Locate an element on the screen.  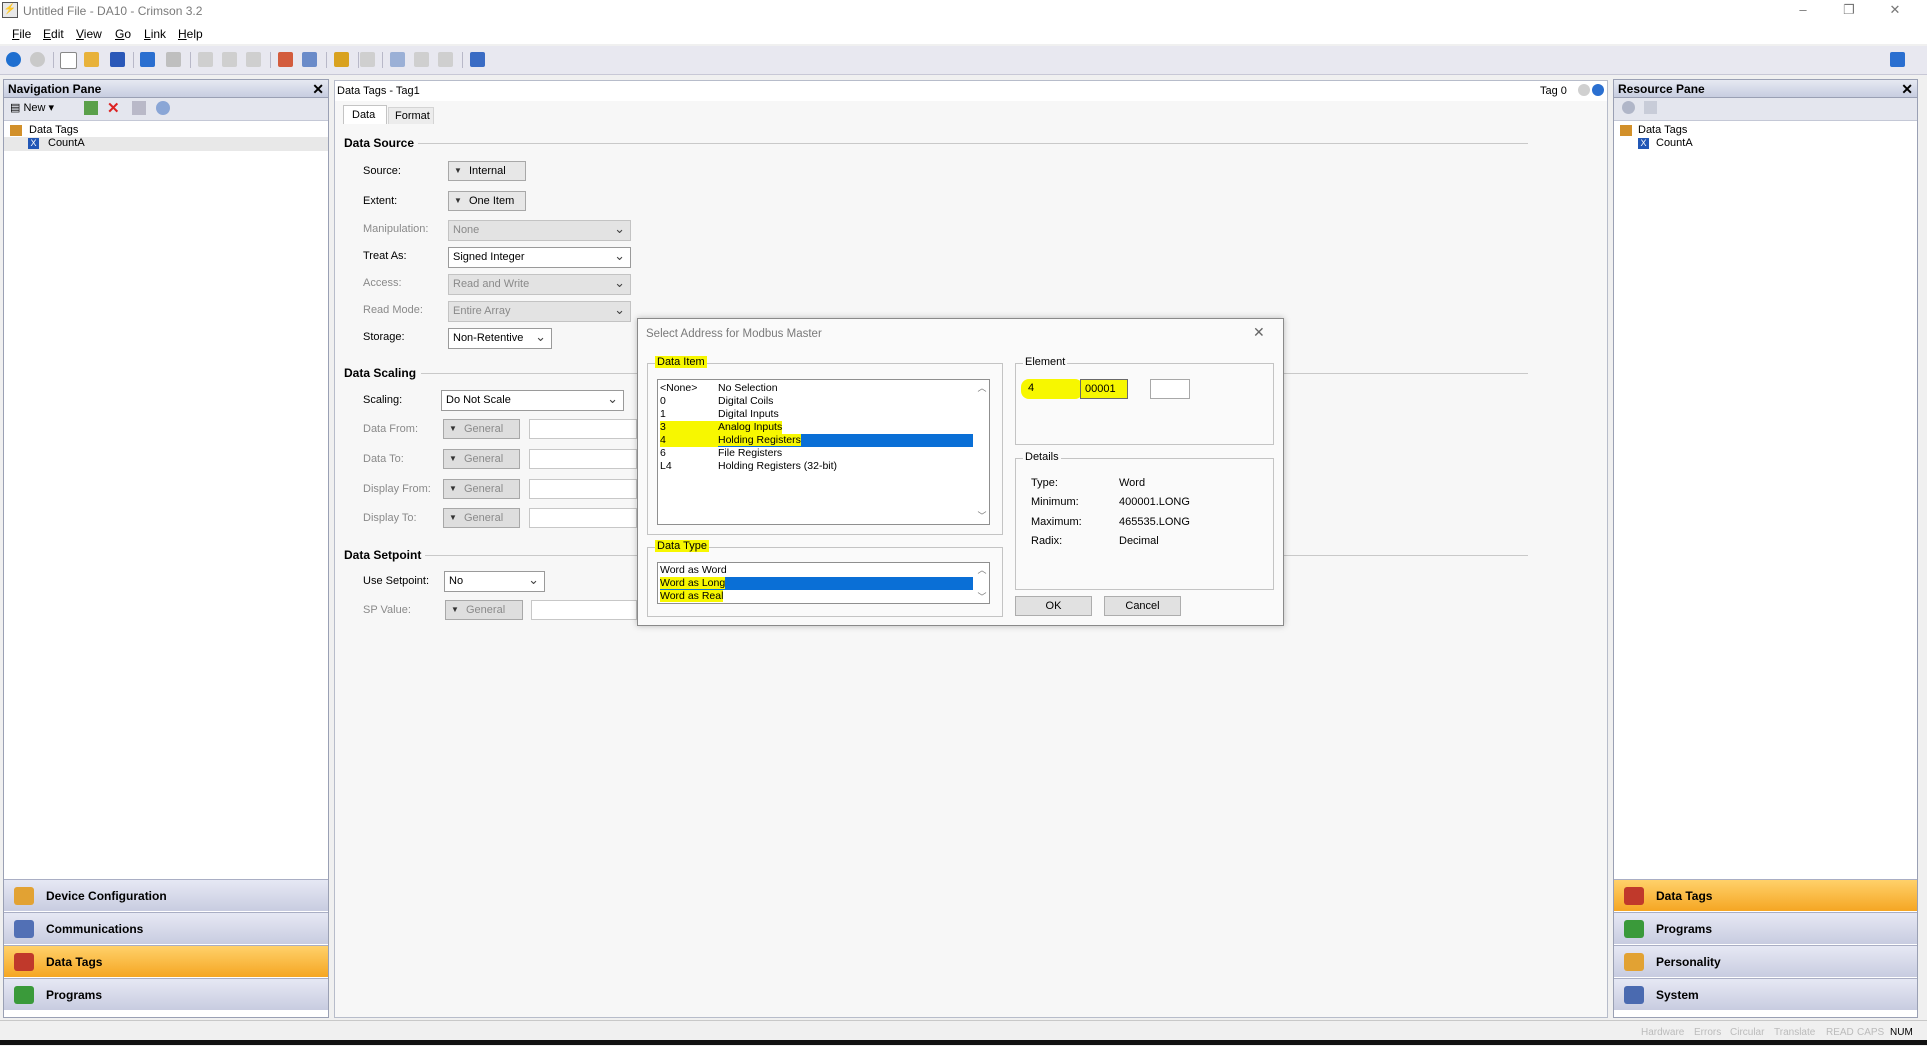
add-folder-icon is located at coordinates (91, 108).